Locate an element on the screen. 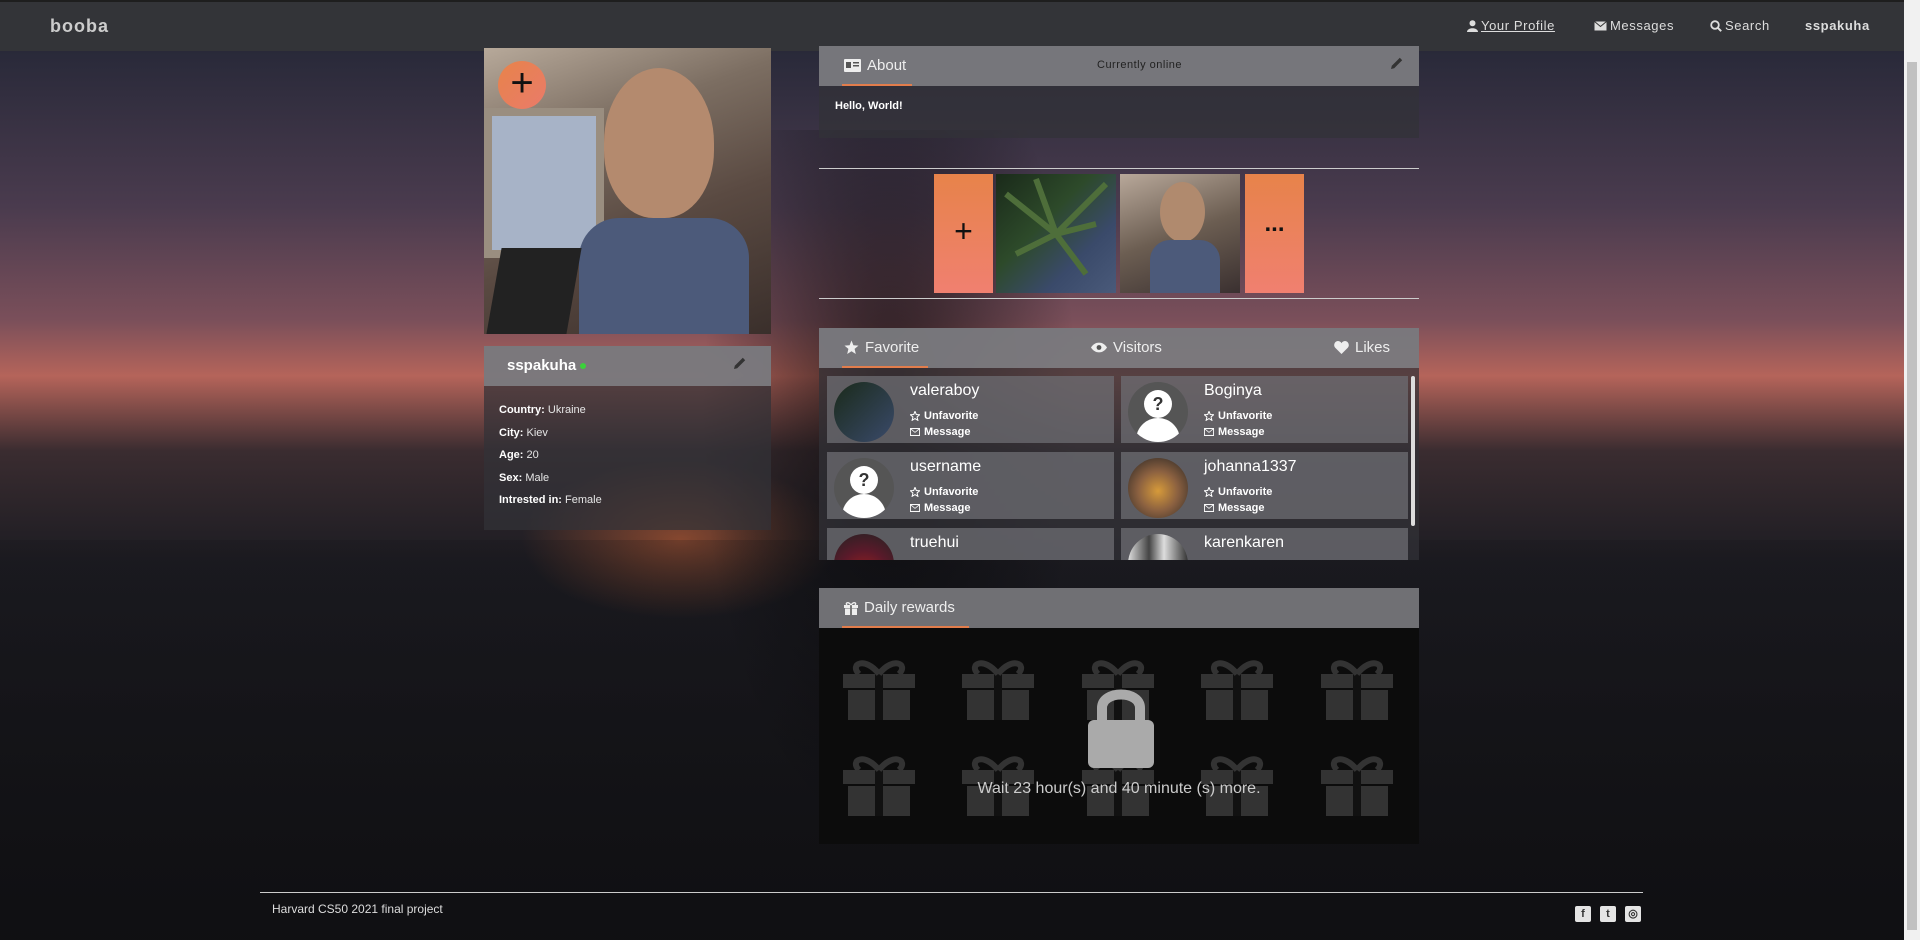 The image size is (1920, 940). star-icon is located at coordinates (851, 347).